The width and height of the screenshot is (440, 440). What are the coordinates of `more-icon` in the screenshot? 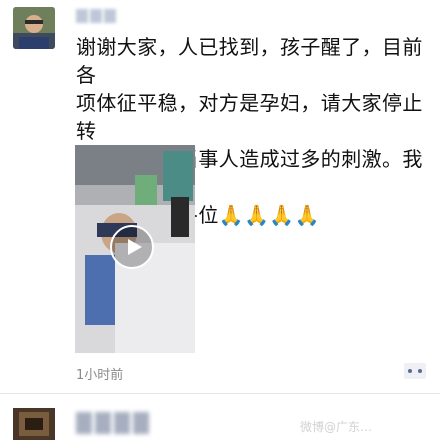 It's located at (415, 371).